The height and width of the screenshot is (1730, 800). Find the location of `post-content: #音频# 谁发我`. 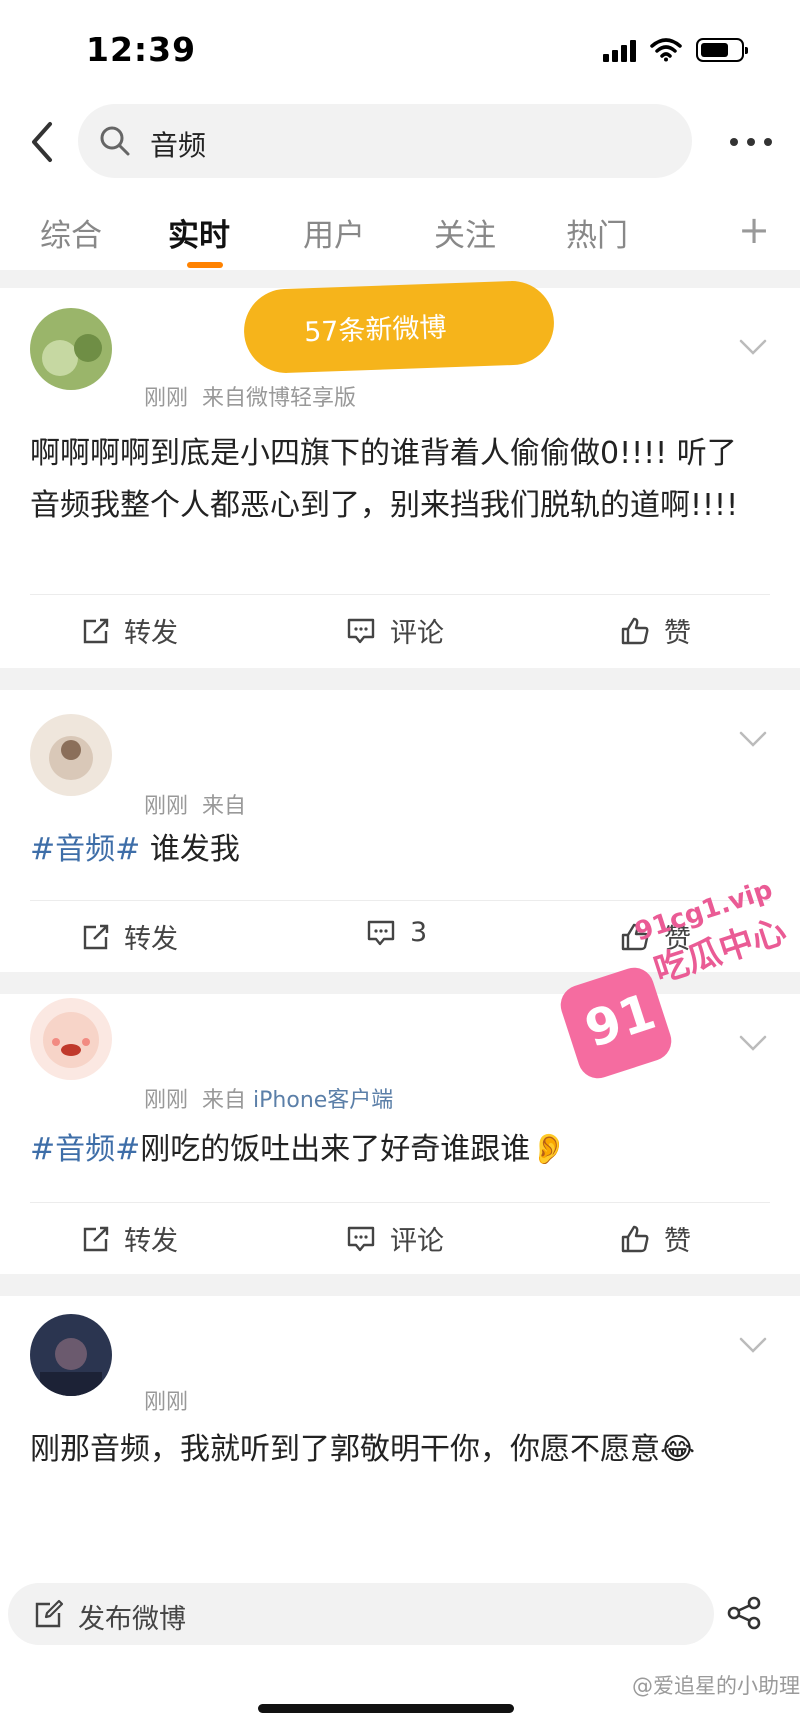

post-content: #音频# 谁发我 is located at coordinates (390, 850).